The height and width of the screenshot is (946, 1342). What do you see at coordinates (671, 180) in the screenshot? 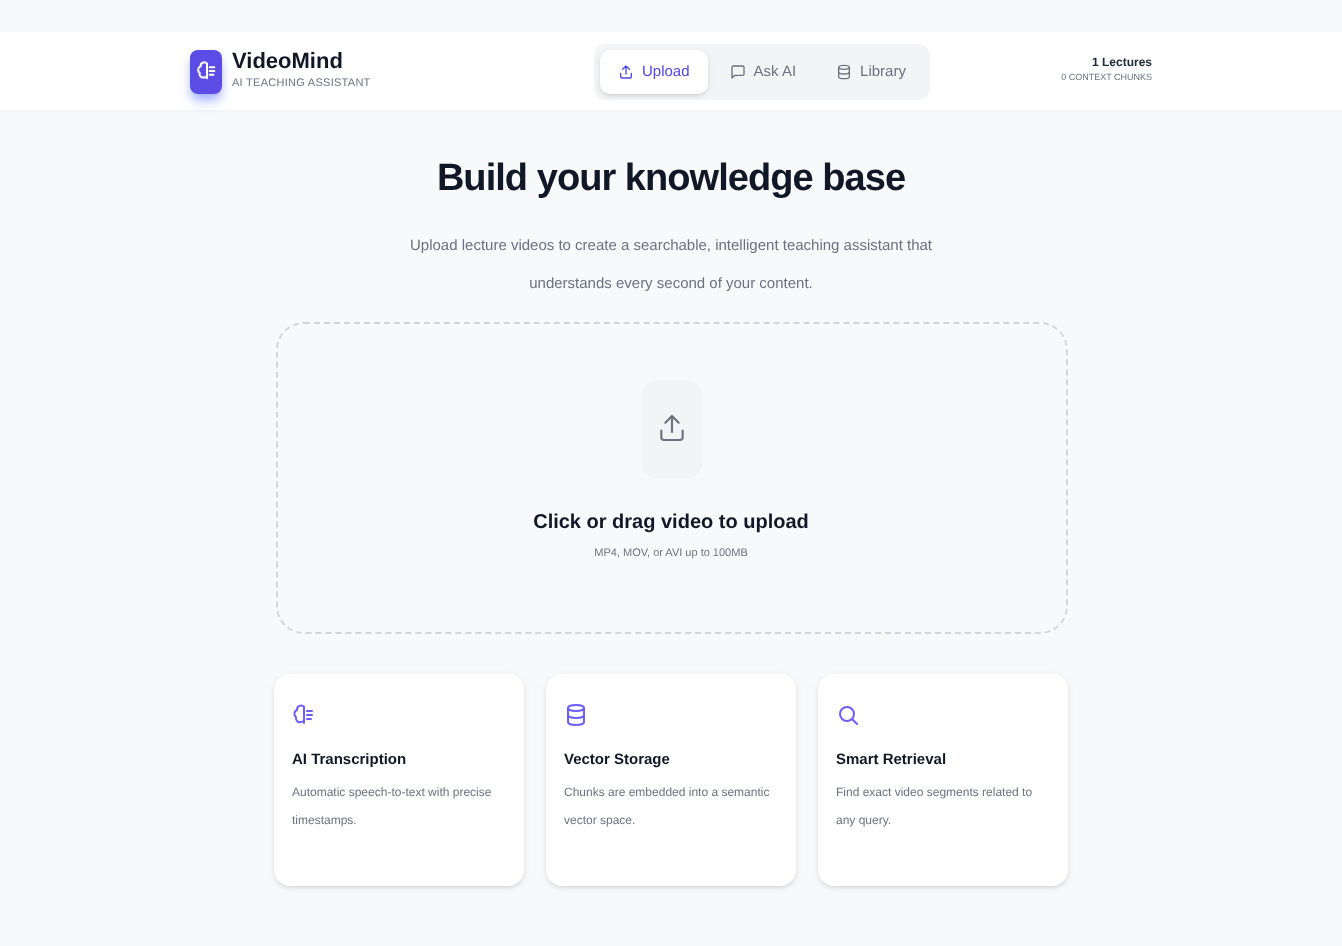
I see `page-title: Build your knowledge base` at bounding box center [671, 180].